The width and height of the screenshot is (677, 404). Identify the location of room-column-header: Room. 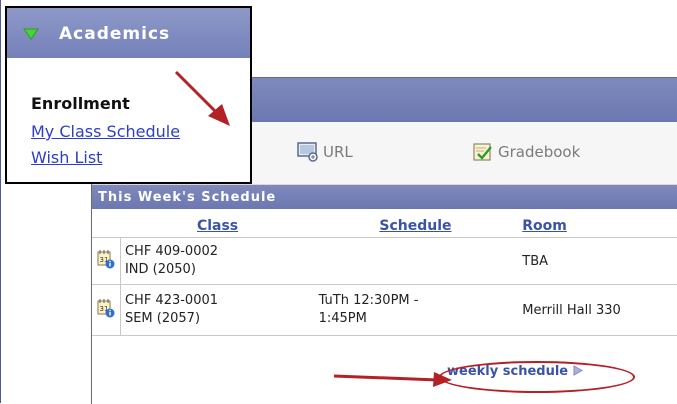
(596, 224).